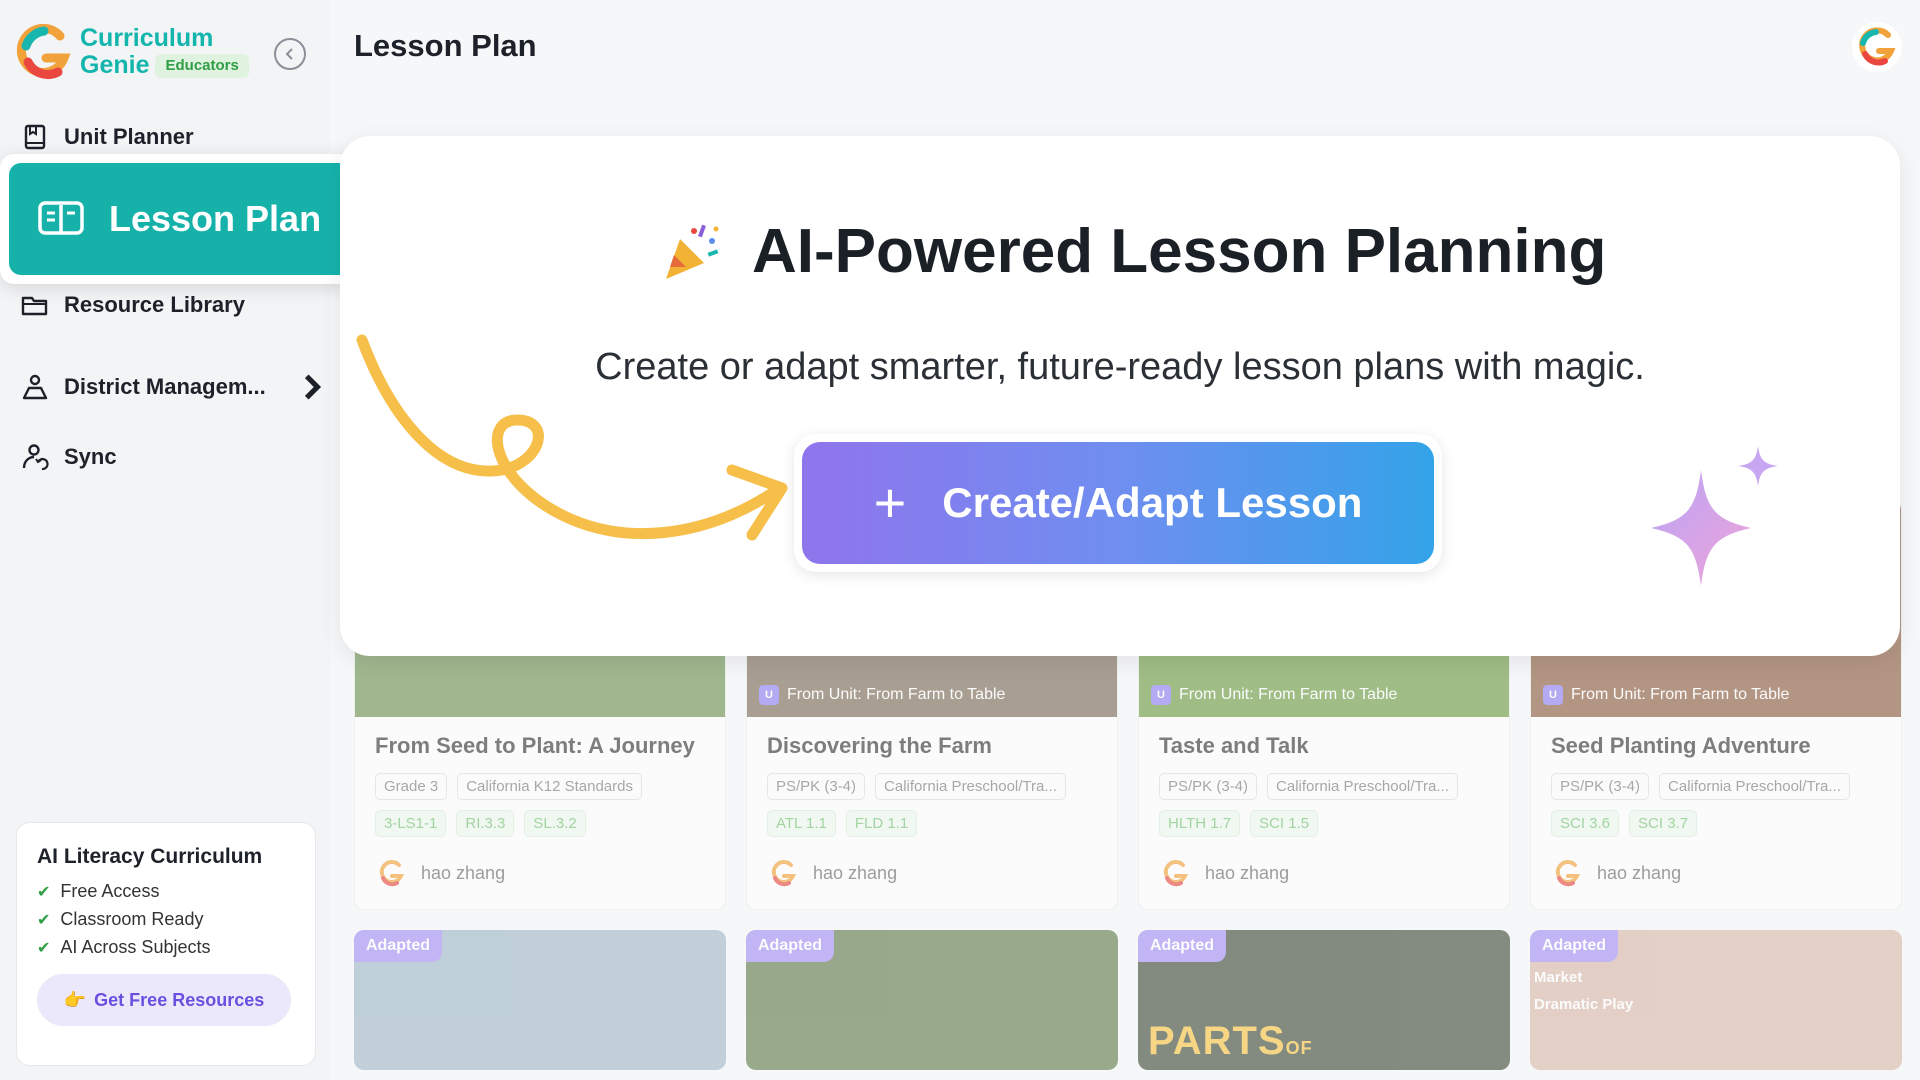 The height and width of the screenshot is (1080, 1920). What do you see at coordinates (147, 37) in the screenshot?
I see `brand-name: Curriculum` at bounding box center [147, 37].